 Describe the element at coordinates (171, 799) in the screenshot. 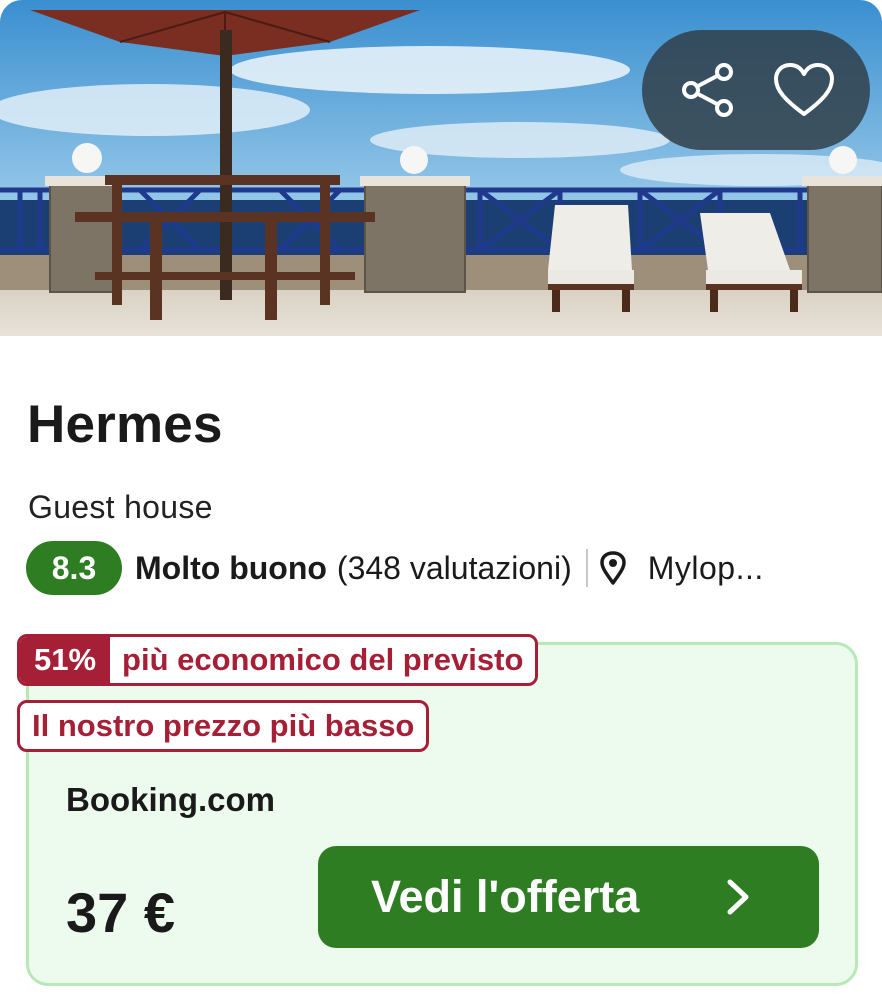

I see `provider-name: Booking.com` at that location.